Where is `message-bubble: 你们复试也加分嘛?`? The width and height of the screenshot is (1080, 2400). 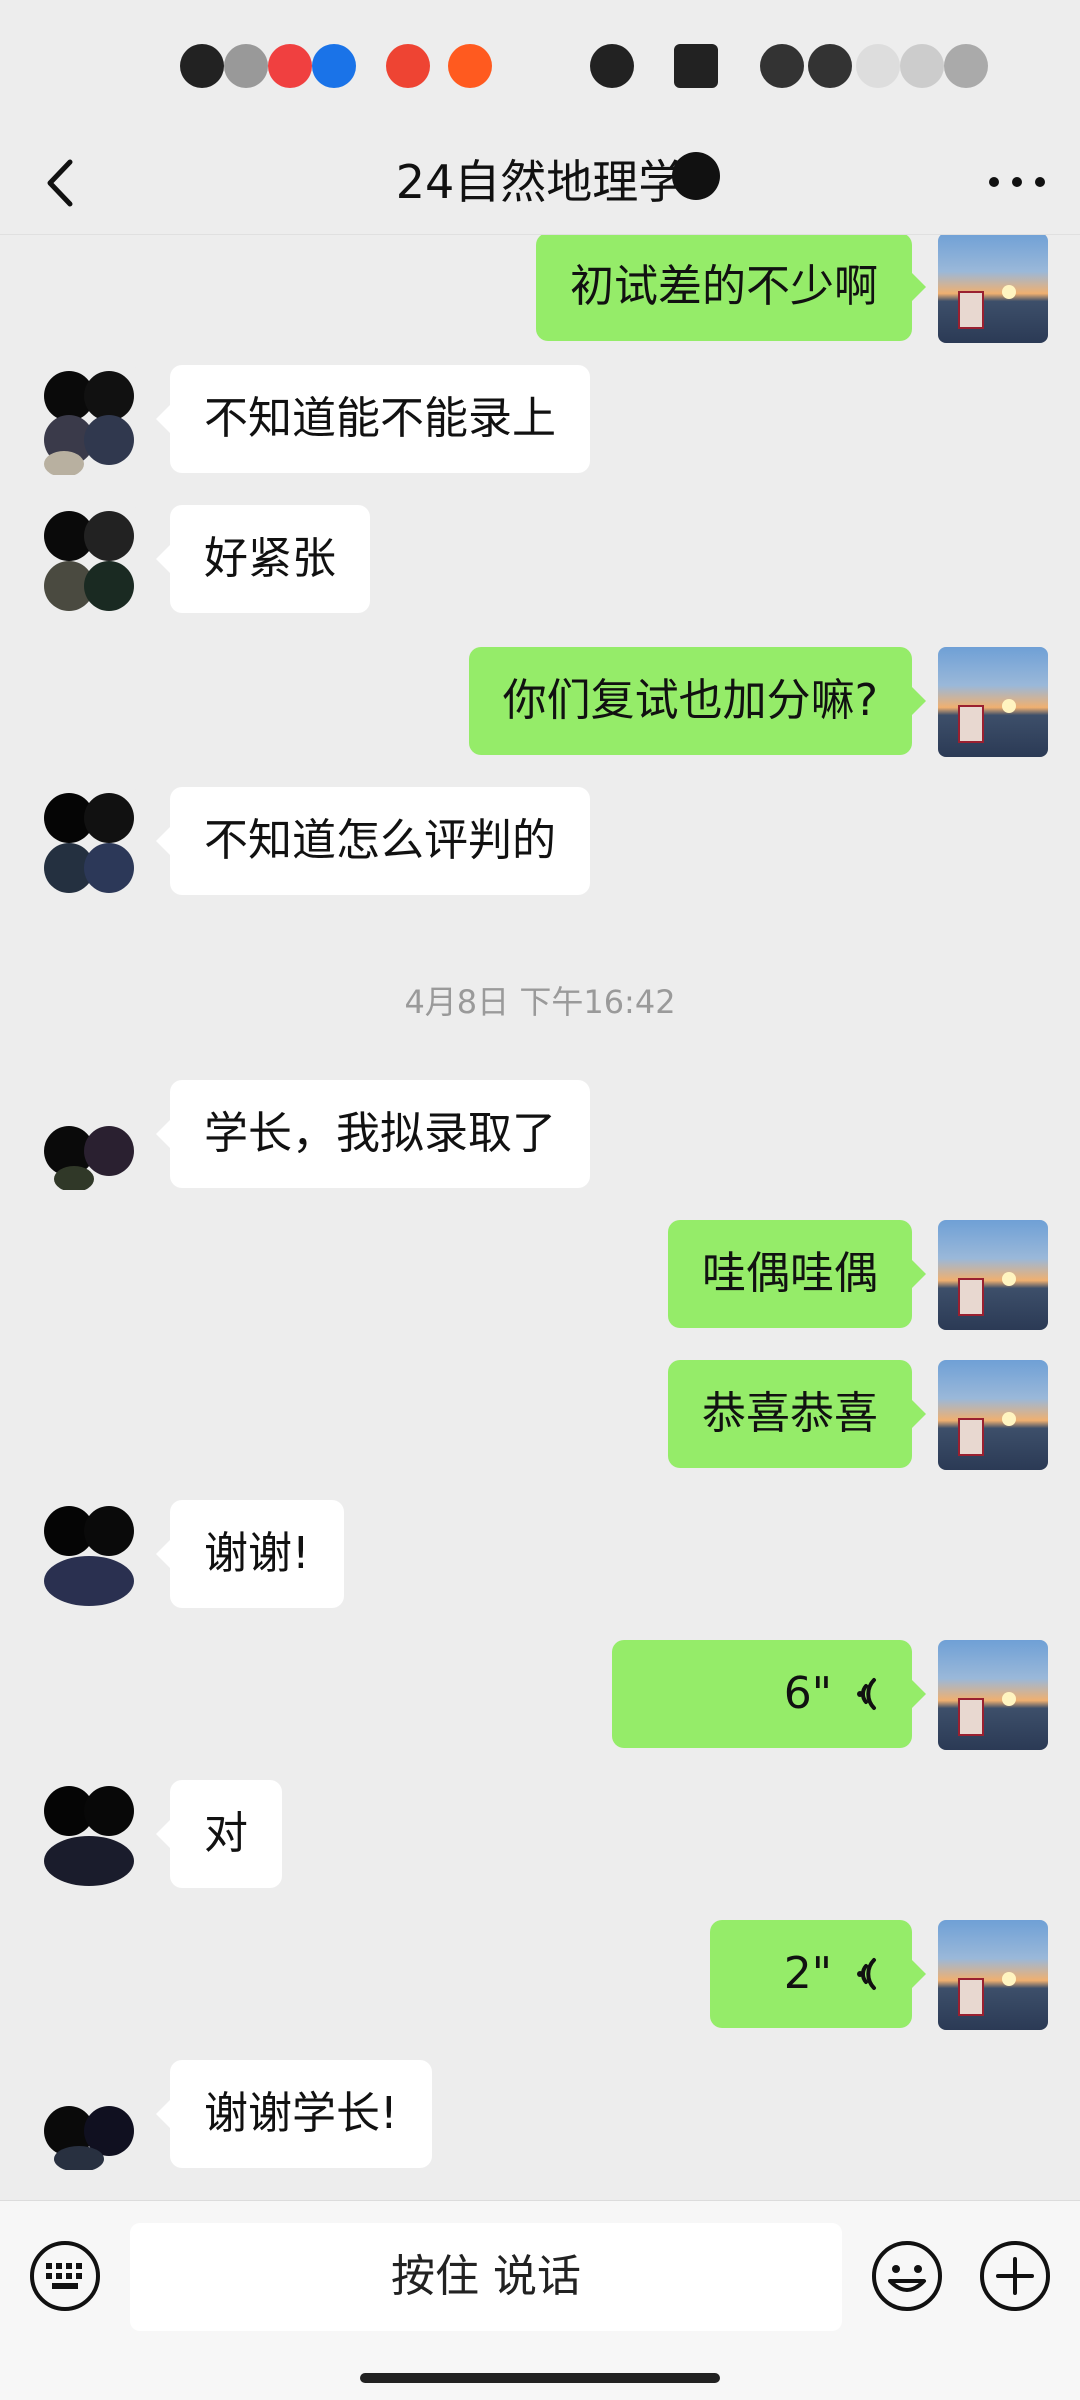
message-bubble: 你们复试也加分嘛? is located at coordinates (697, 701).